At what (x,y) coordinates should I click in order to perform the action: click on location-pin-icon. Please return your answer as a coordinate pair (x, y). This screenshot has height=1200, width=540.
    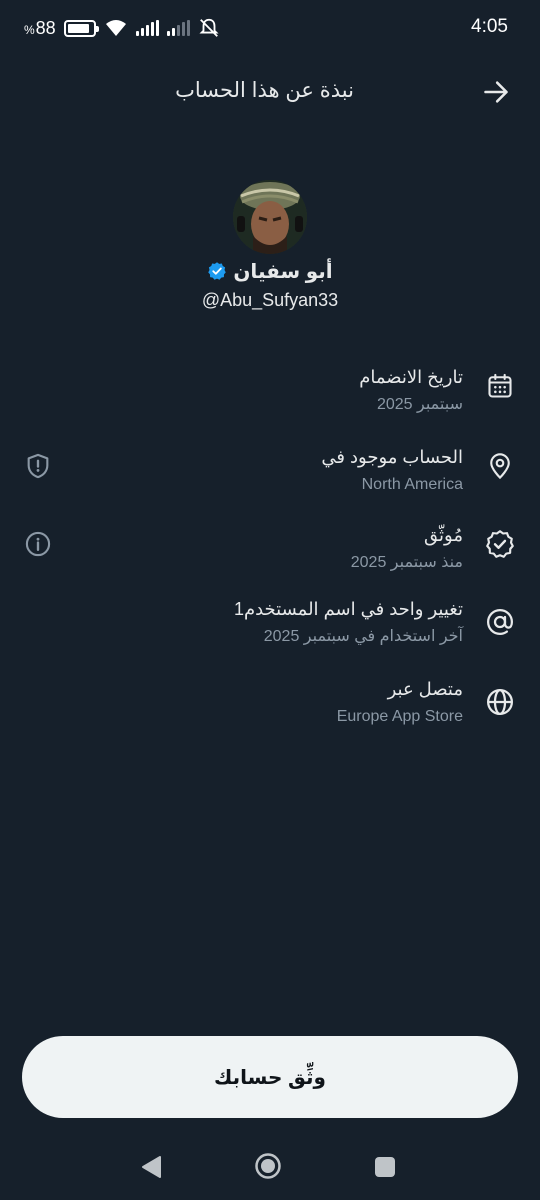
    Looking at the image, I should click on (500, 466).